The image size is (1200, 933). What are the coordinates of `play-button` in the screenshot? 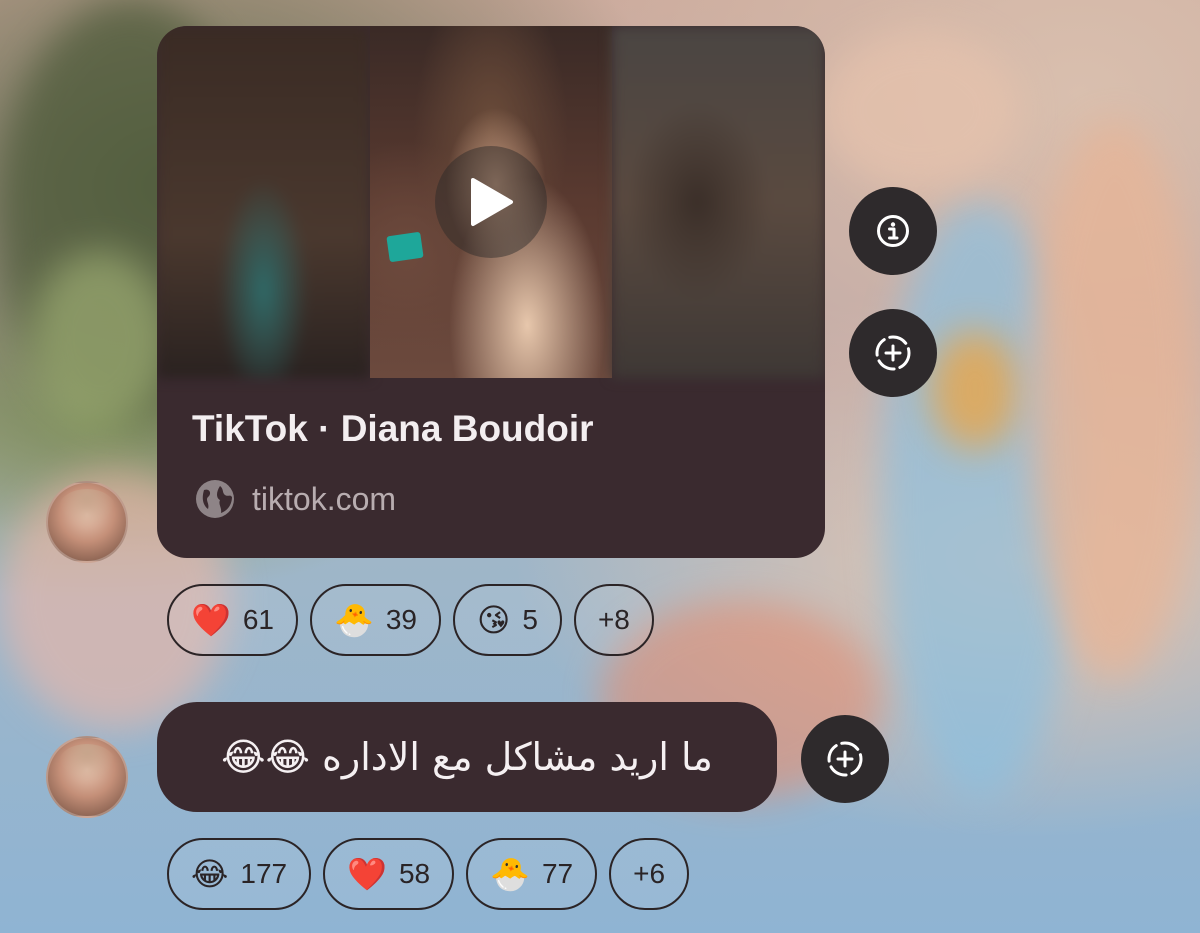 It's located at (491, 202).